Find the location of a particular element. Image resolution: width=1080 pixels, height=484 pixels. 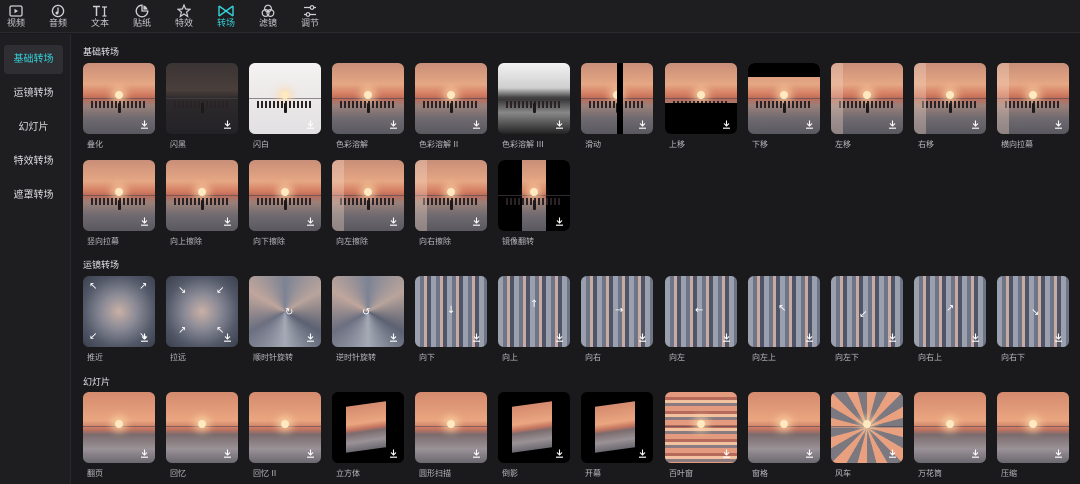

transition-label: 向右擦除 is located at coordinates (435, 241).